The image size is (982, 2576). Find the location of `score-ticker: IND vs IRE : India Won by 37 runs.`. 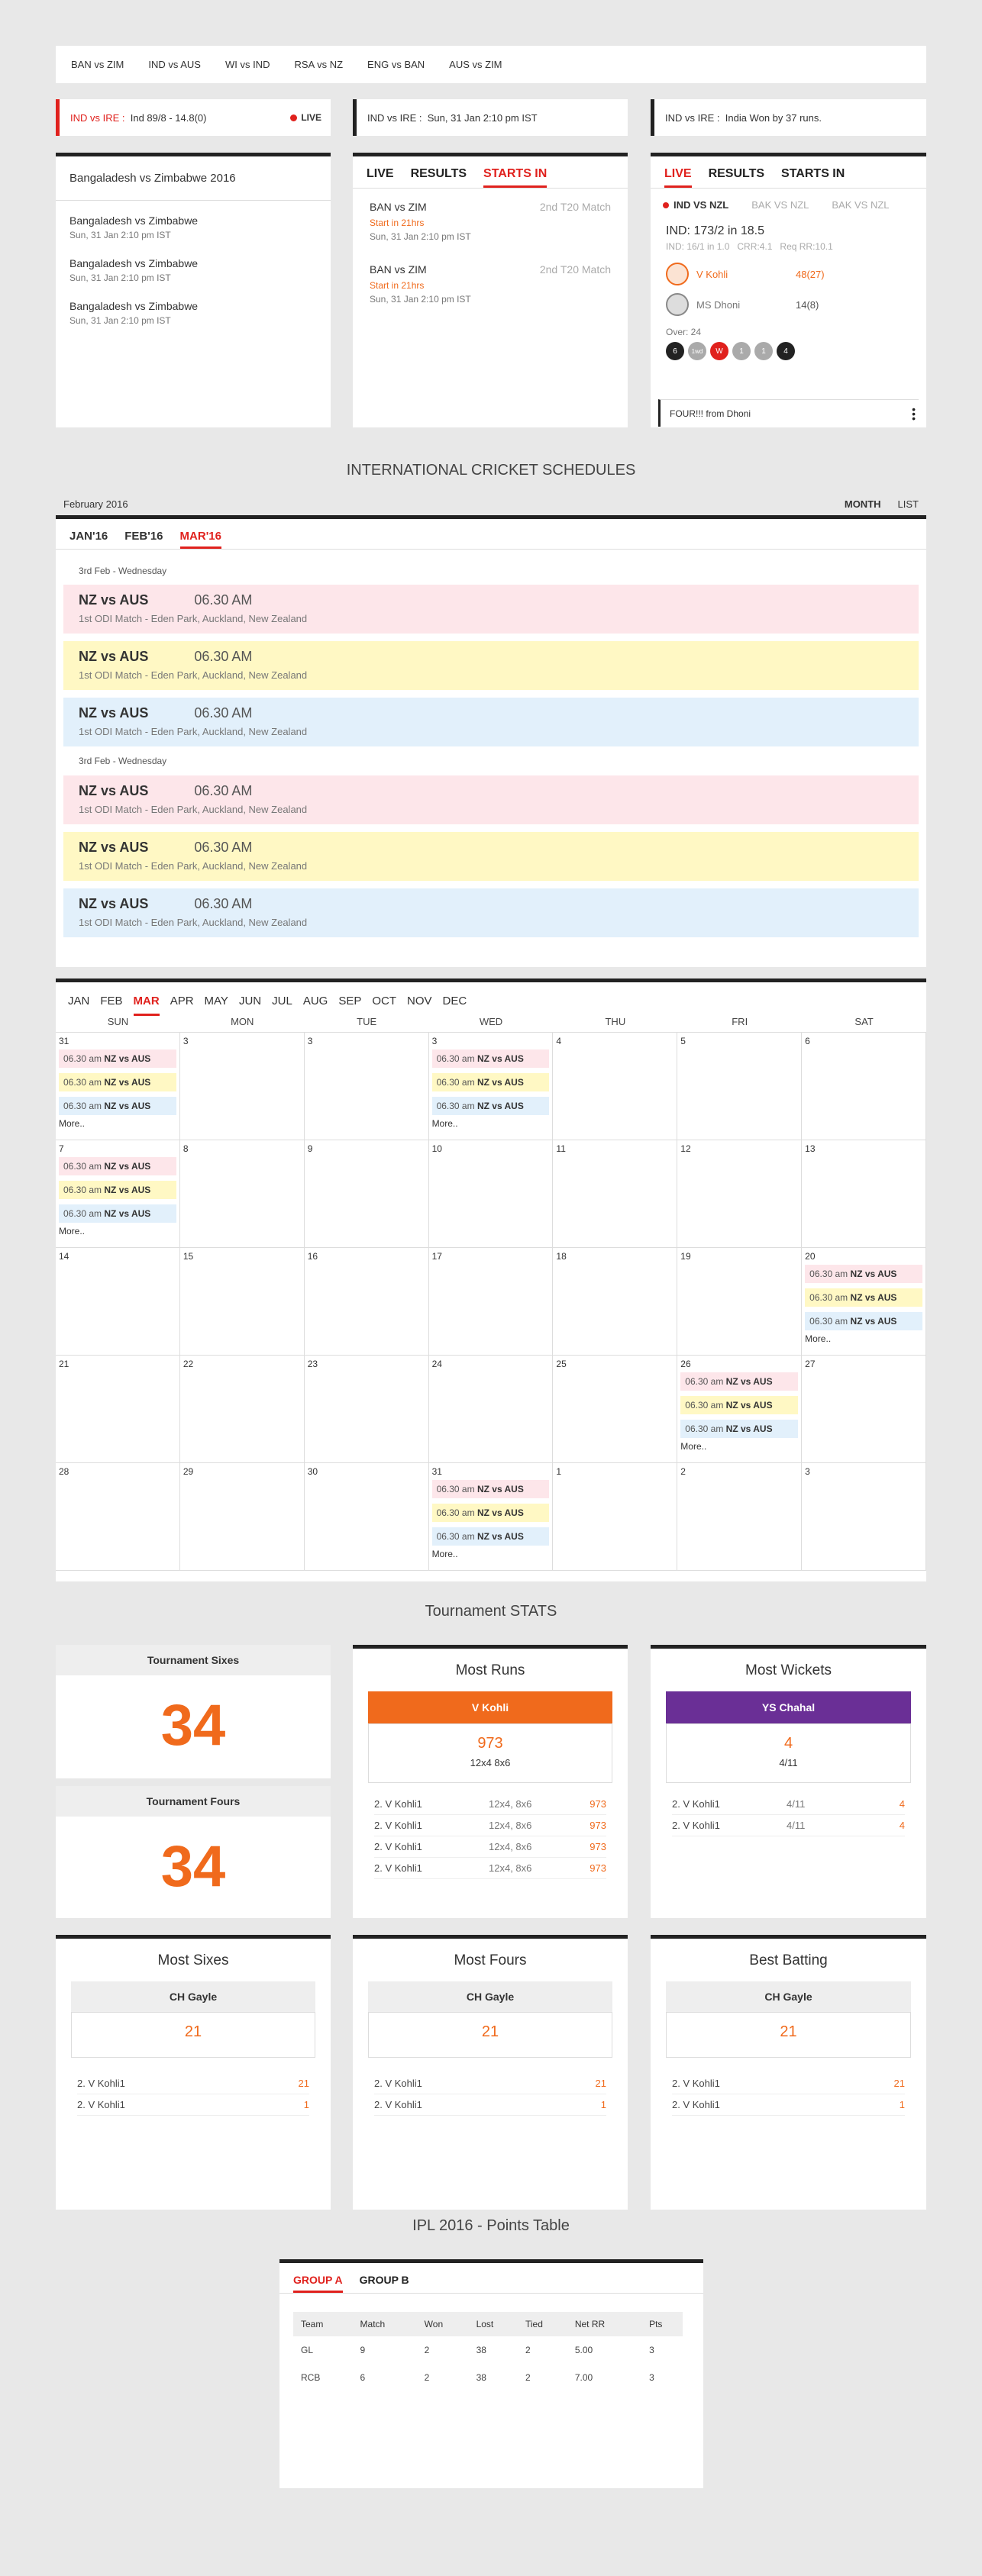

score-ticker: IND vs IRE : India Won by 37 runs. is located at coordinates (789, 117).